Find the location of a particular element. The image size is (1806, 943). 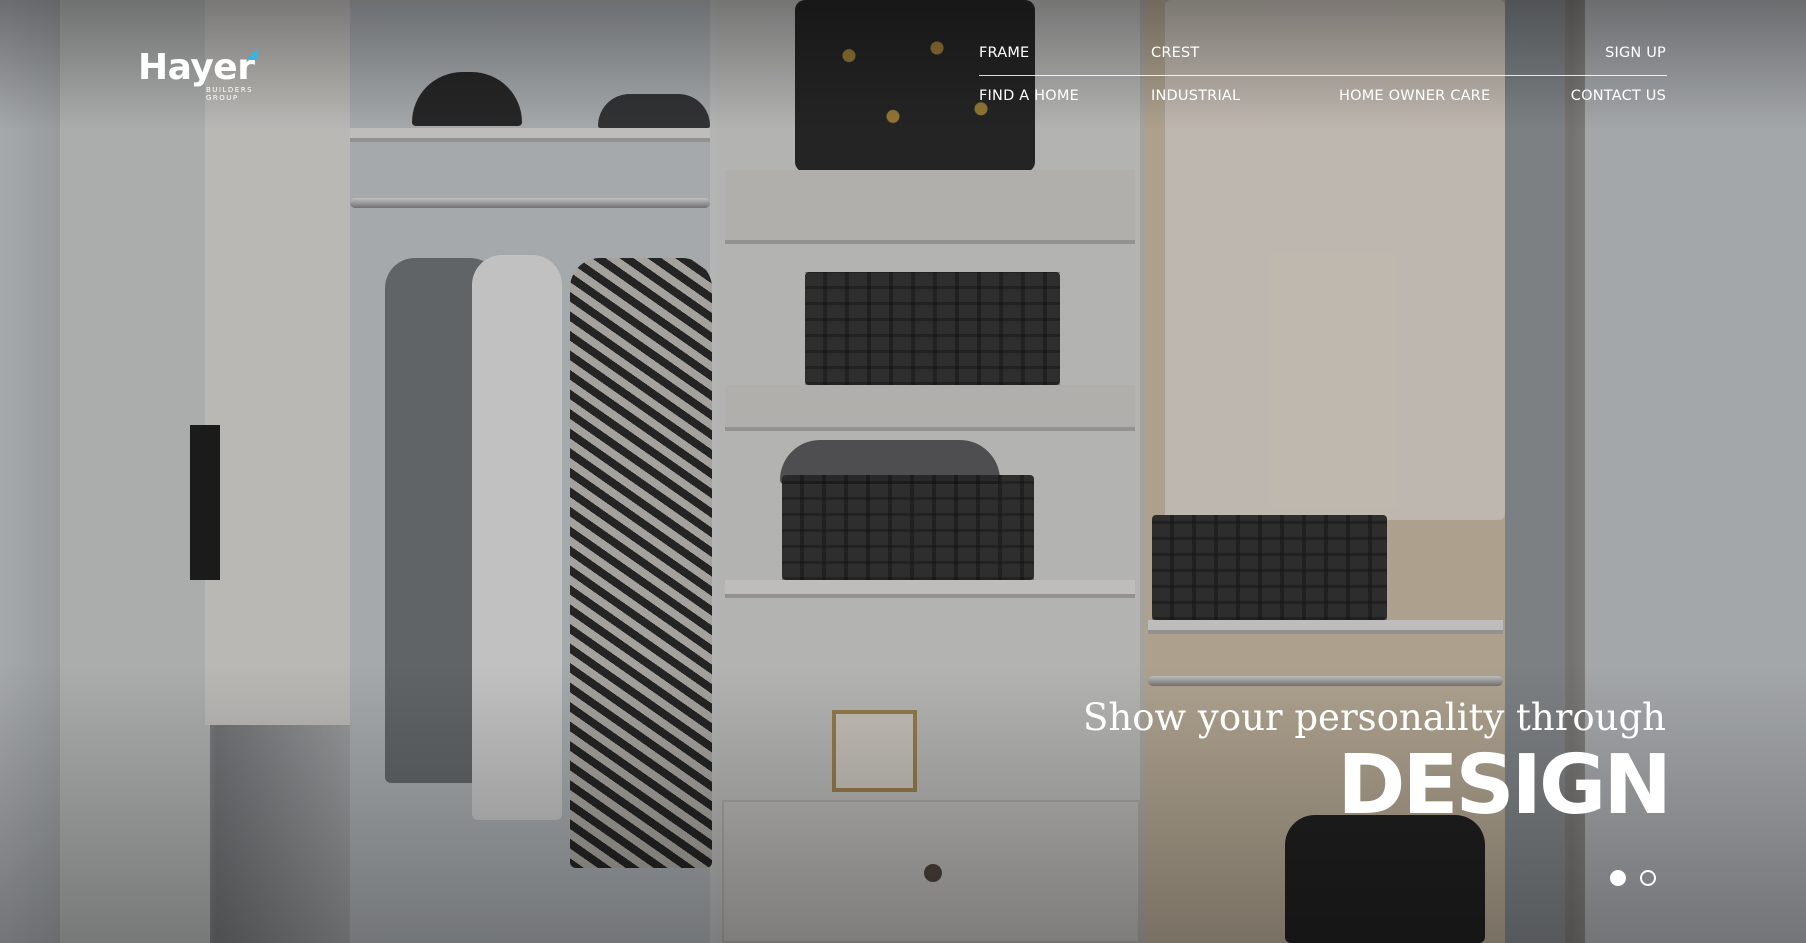

nav-find-a-home: FIND A HOME is located at coordinates (1029, 96).